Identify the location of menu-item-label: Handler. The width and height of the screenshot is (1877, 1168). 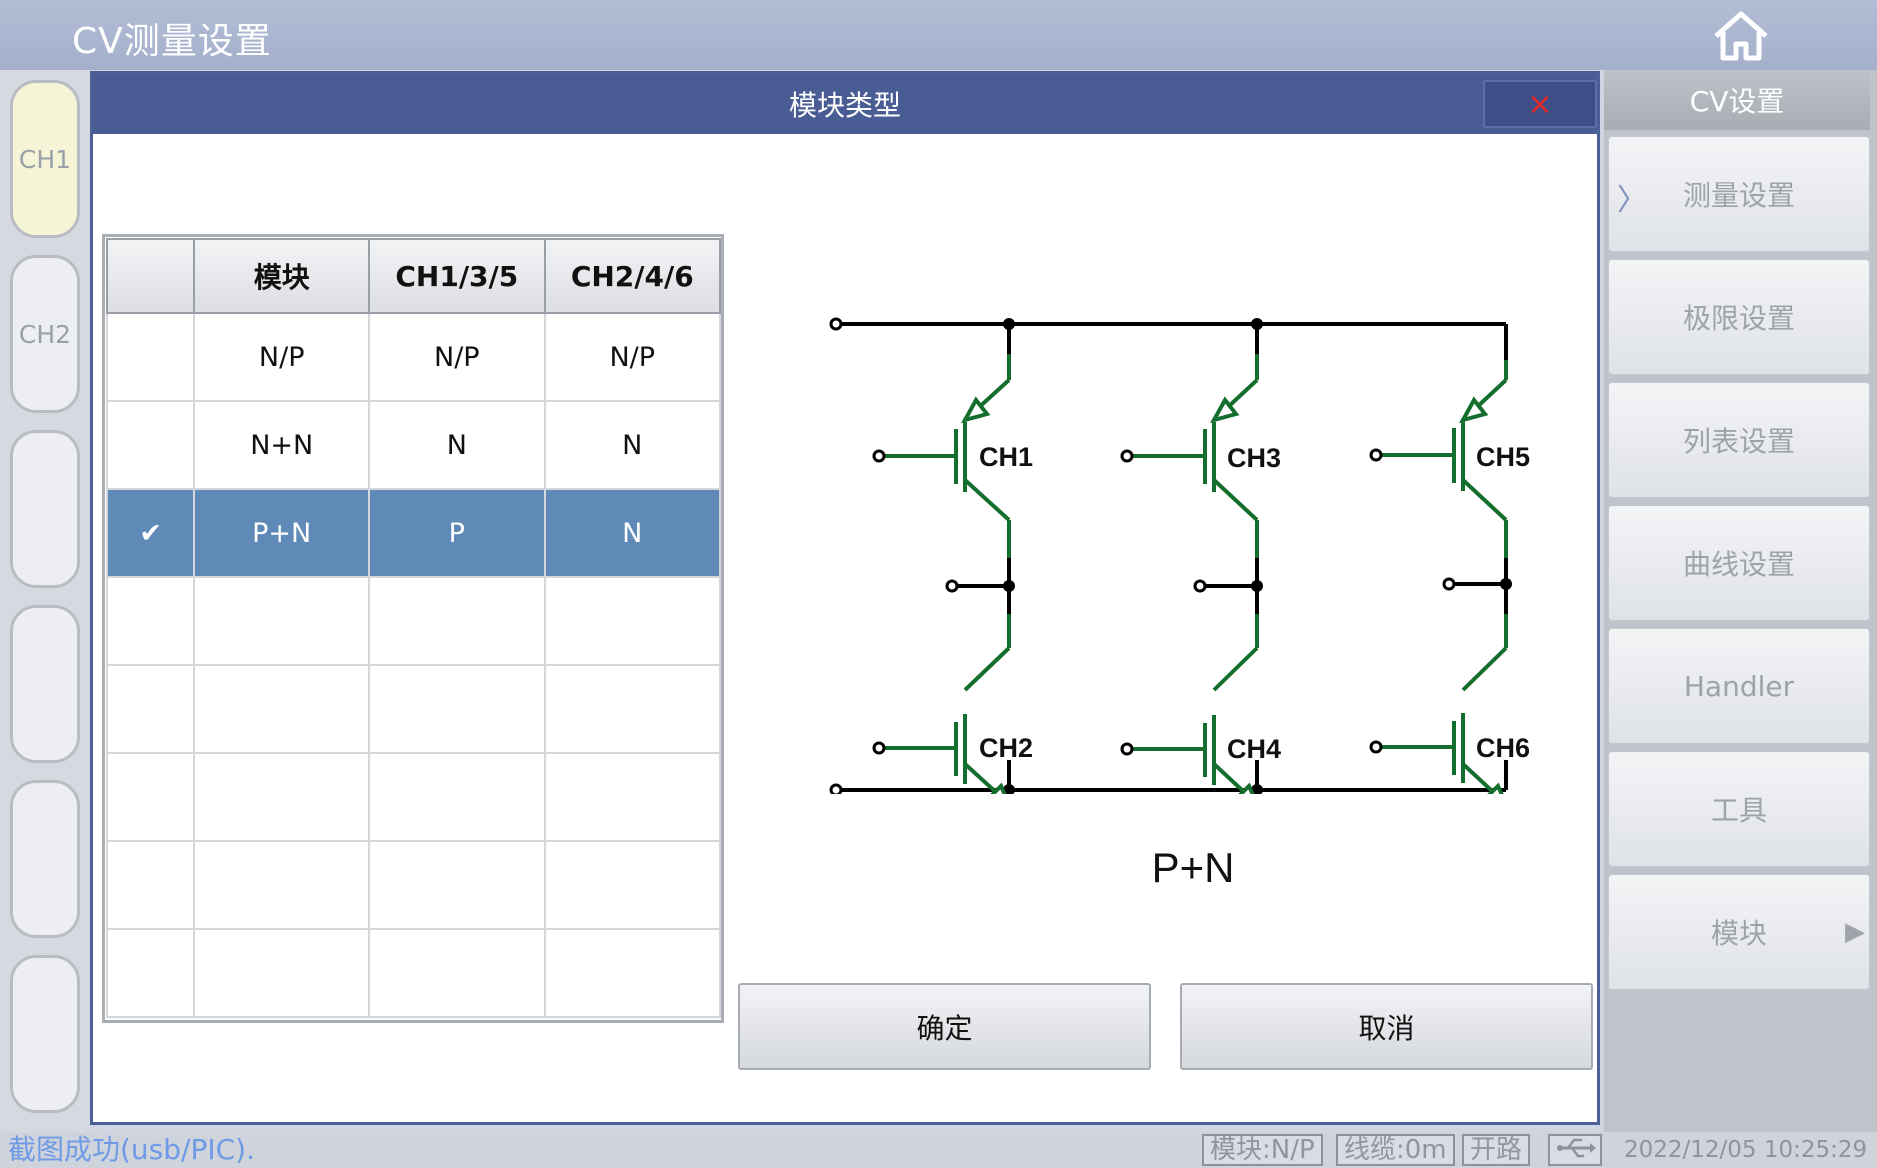
(1739, 686).